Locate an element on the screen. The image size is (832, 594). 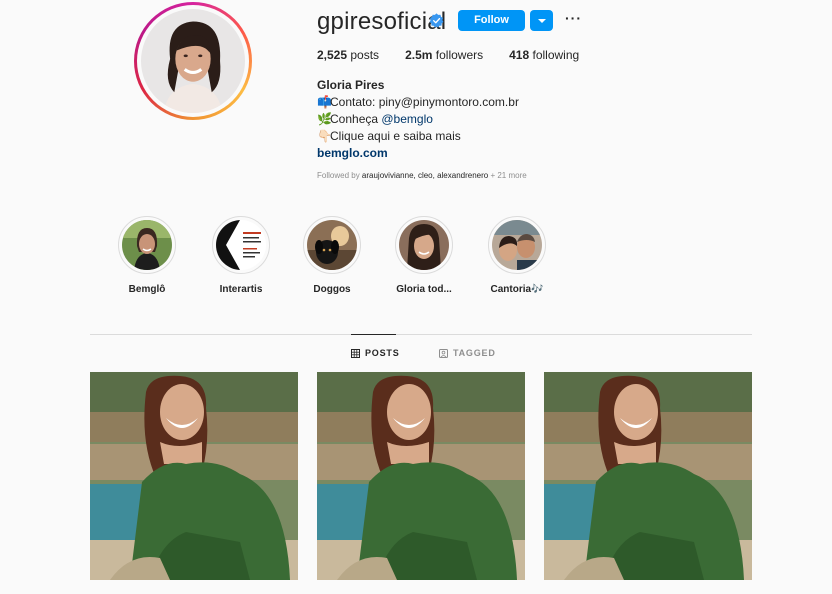
avatar-border is located at coordinates (193, 61).